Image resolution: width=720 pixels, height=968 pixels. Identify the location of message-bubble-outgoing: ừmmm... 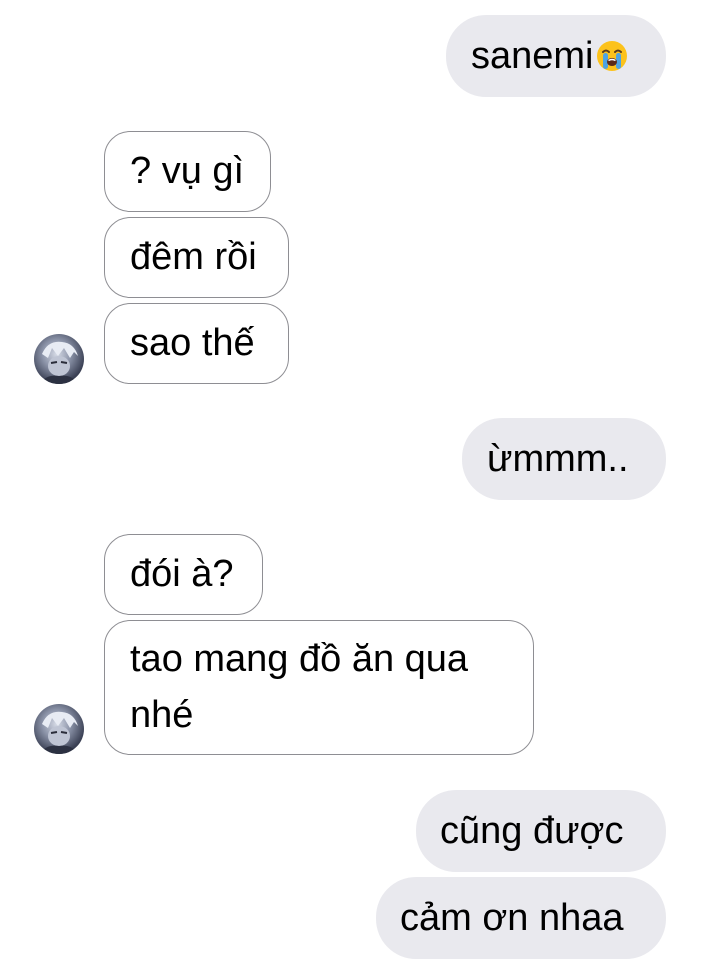
(564, 459).